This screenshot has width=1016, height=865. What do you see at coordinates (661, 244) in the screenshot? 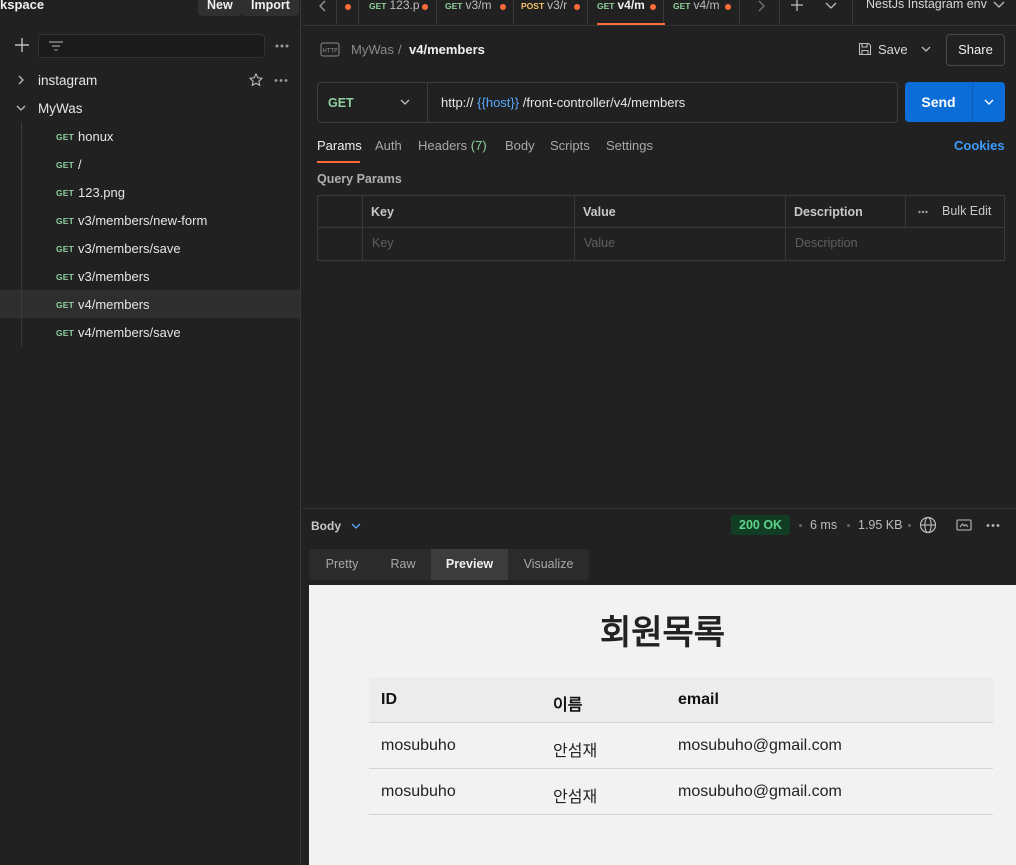
I see `table-row: Key Value Description` at bounding box center [661, 244].